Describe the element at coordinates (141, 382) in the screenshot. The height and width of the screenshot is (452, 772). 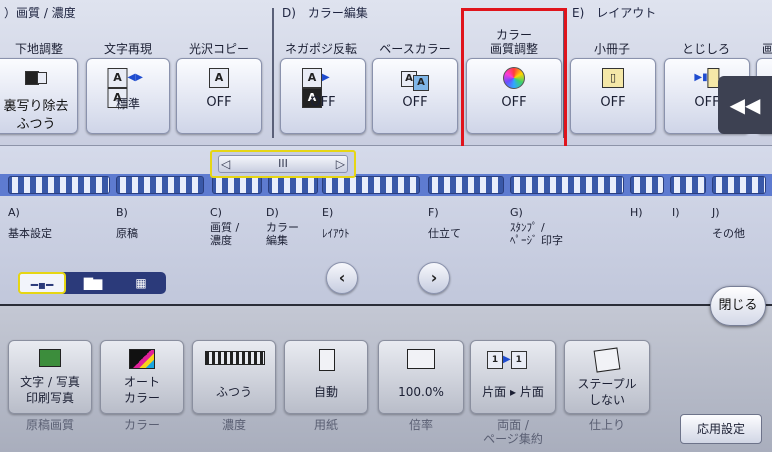
I see `summary-color-line1: オート` at that location.